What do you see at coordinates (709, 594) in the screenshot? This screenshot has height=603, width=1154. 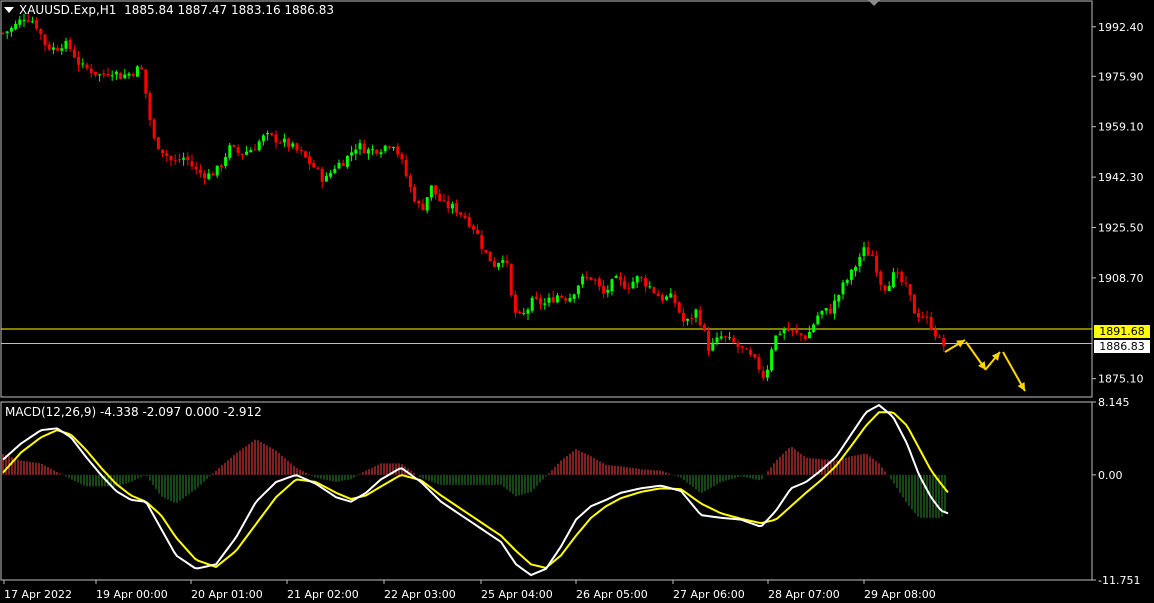 I see `time-tick-label: 27 Apr 06:00` at bounding box center [709, 594].